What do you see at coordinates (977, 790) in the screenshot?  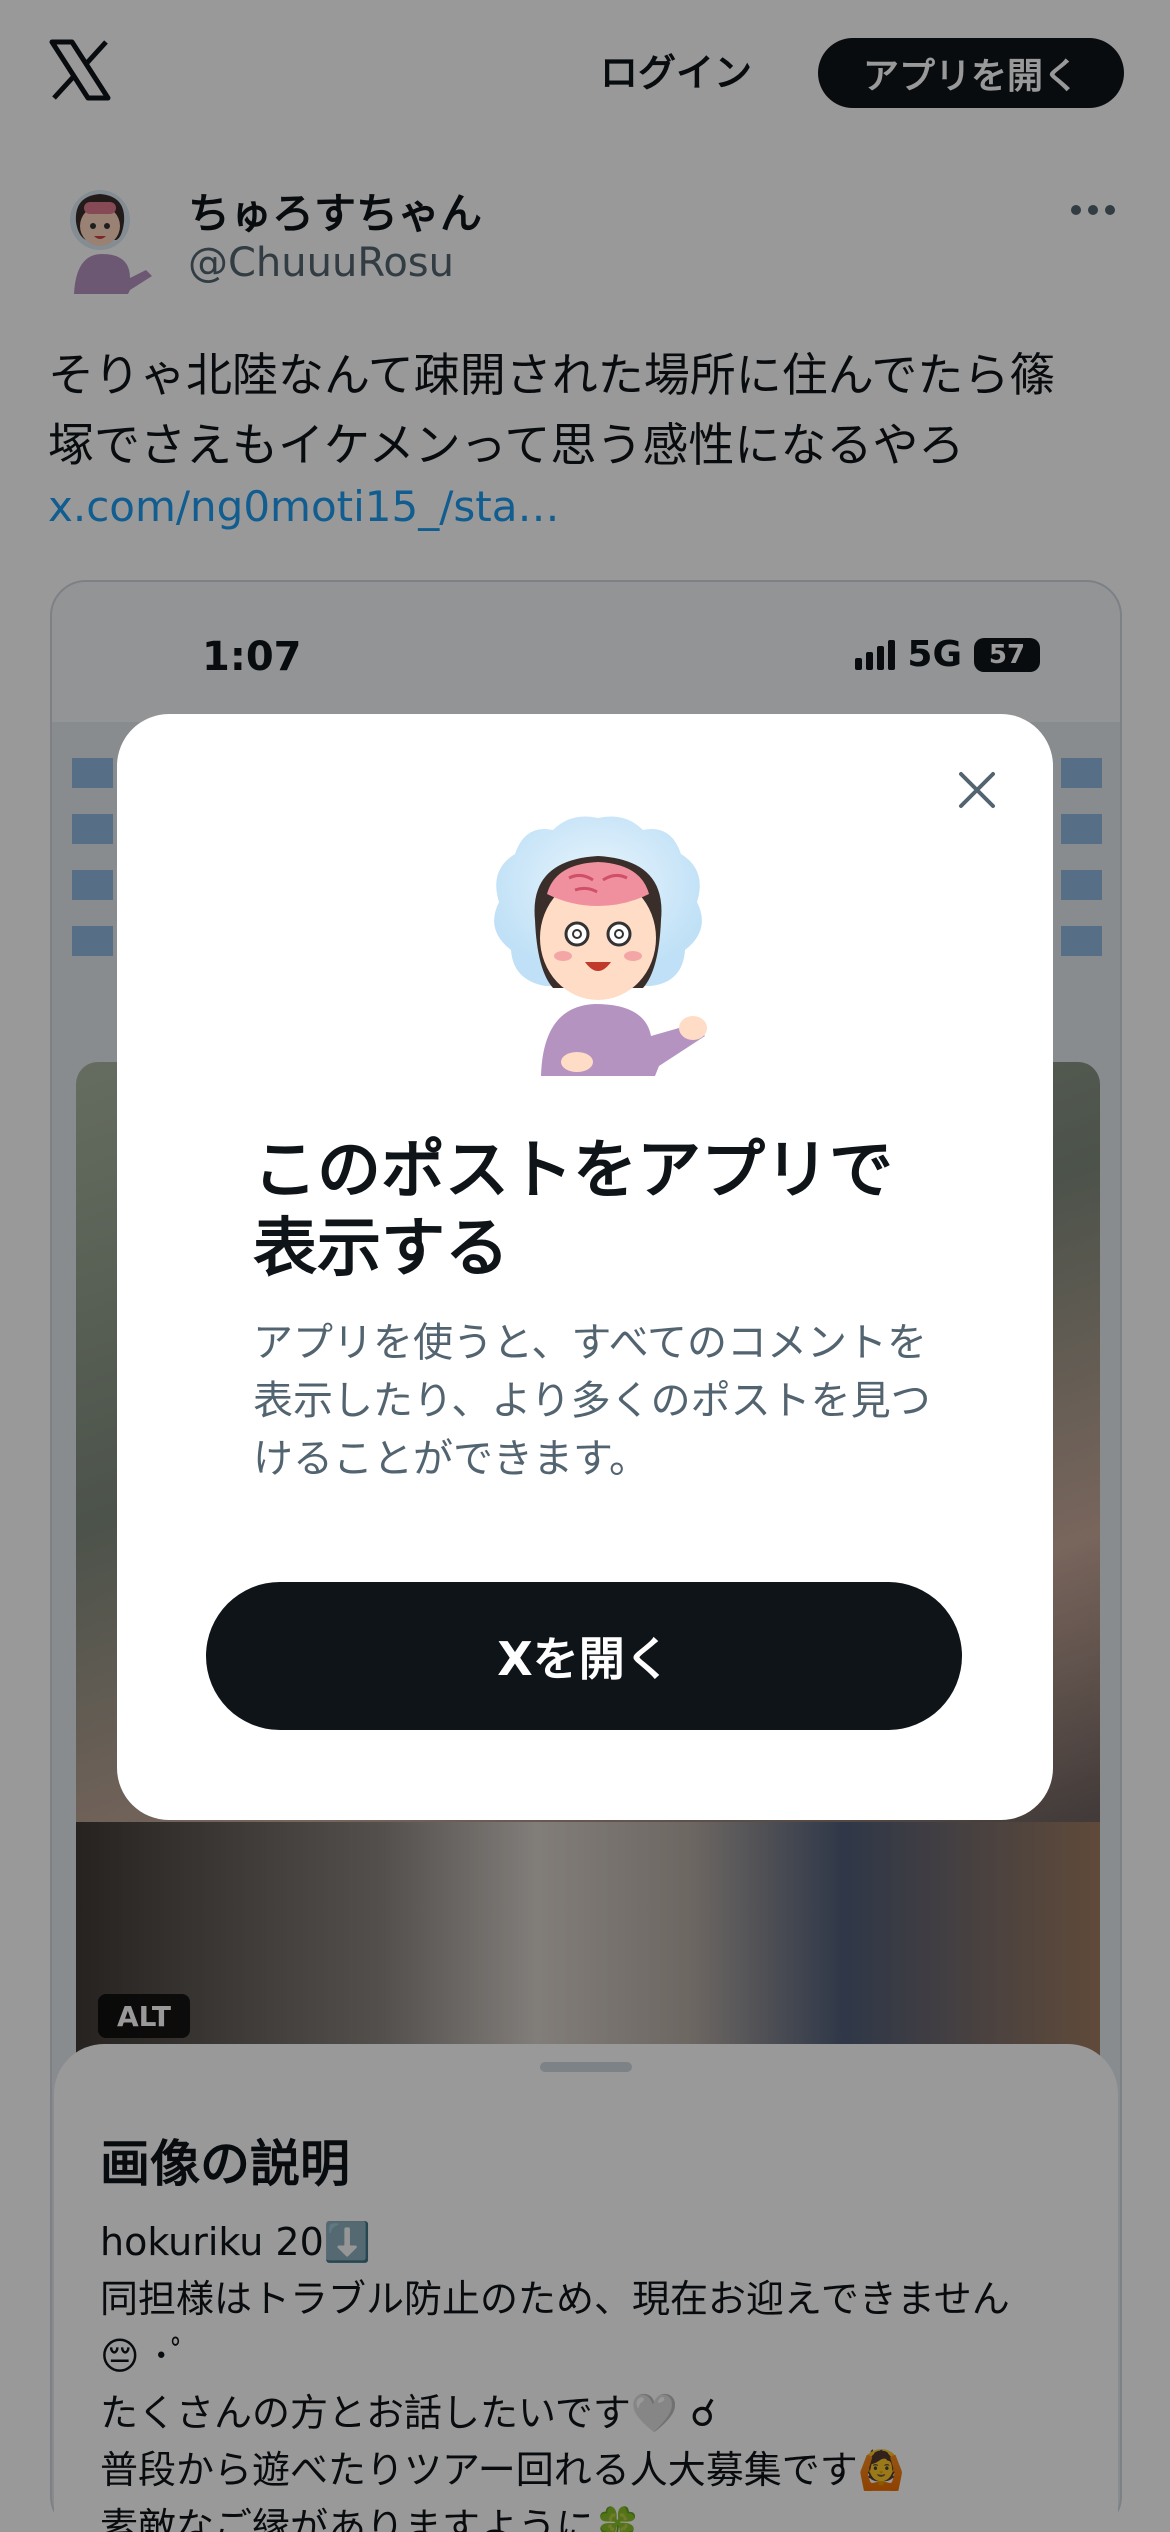 I see `close-icon` at bounding box center [977, 790].